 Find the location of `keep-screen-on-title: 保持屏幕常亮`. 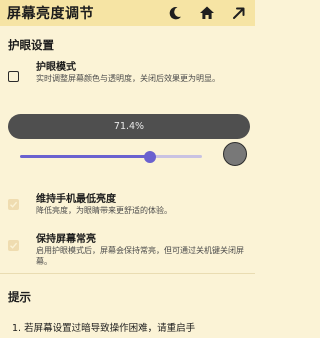

keep-screen-on-title: 保持屏幕常亮 is located at coordinates (66, 239).